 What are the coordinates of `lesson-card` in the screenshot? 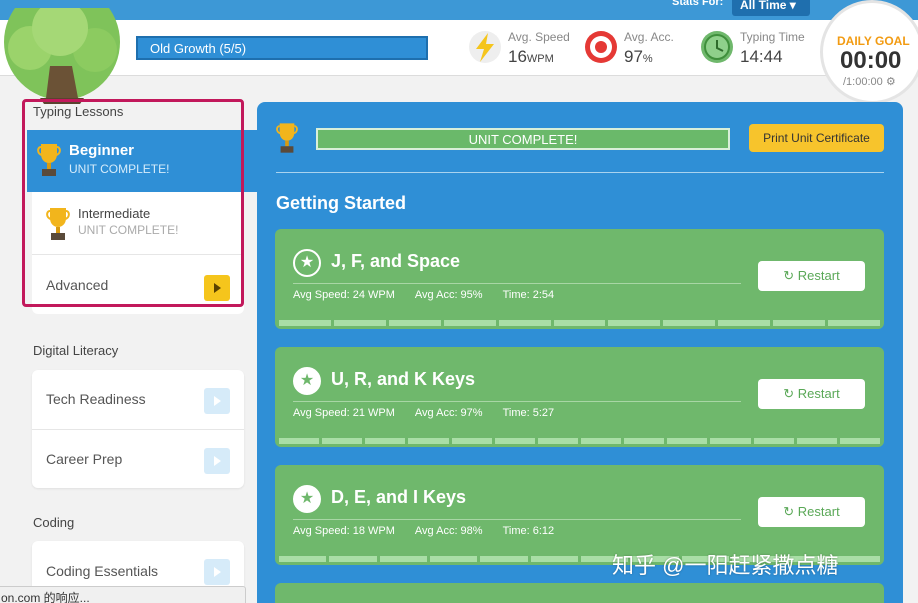 It's located at (579, 593).